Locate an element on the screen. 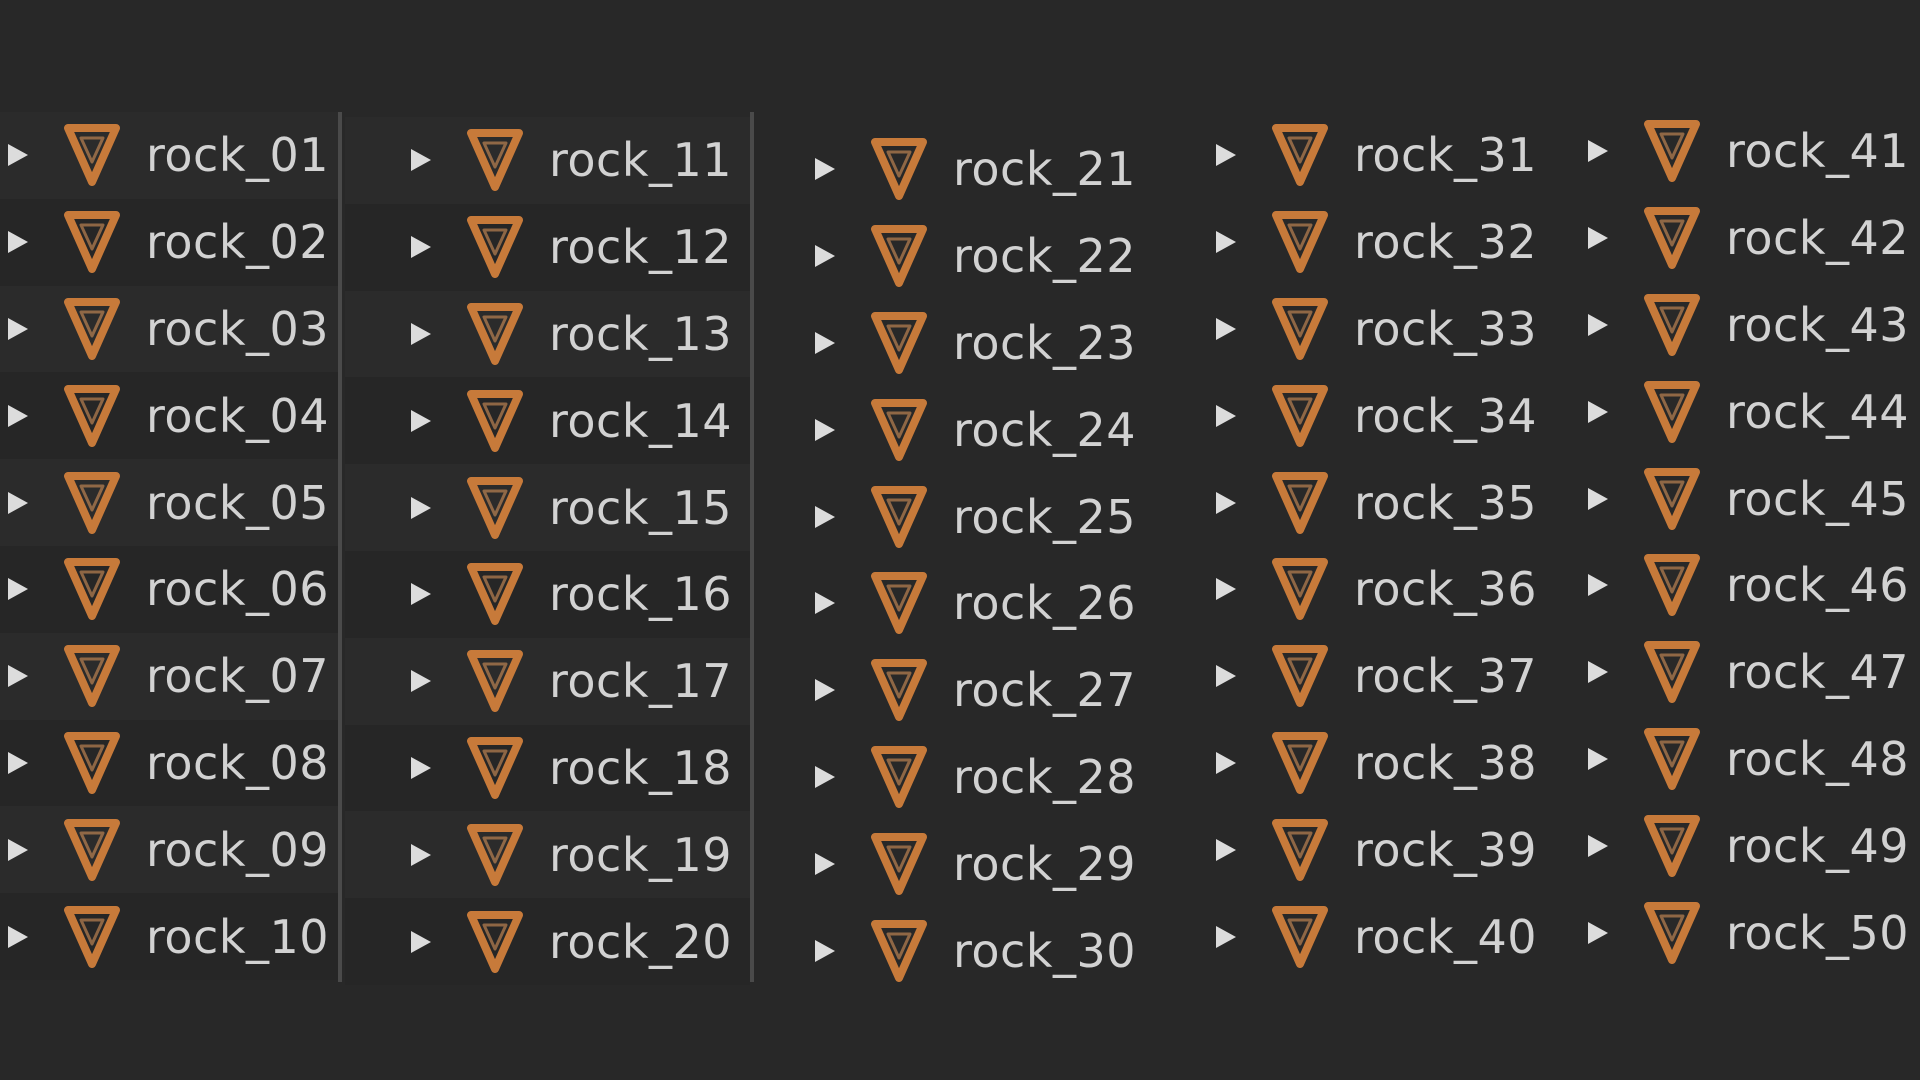 The height and width of the screenshot is (1080, 1920). outliner-item: rock_39 is located at coordinates (1348, 849).